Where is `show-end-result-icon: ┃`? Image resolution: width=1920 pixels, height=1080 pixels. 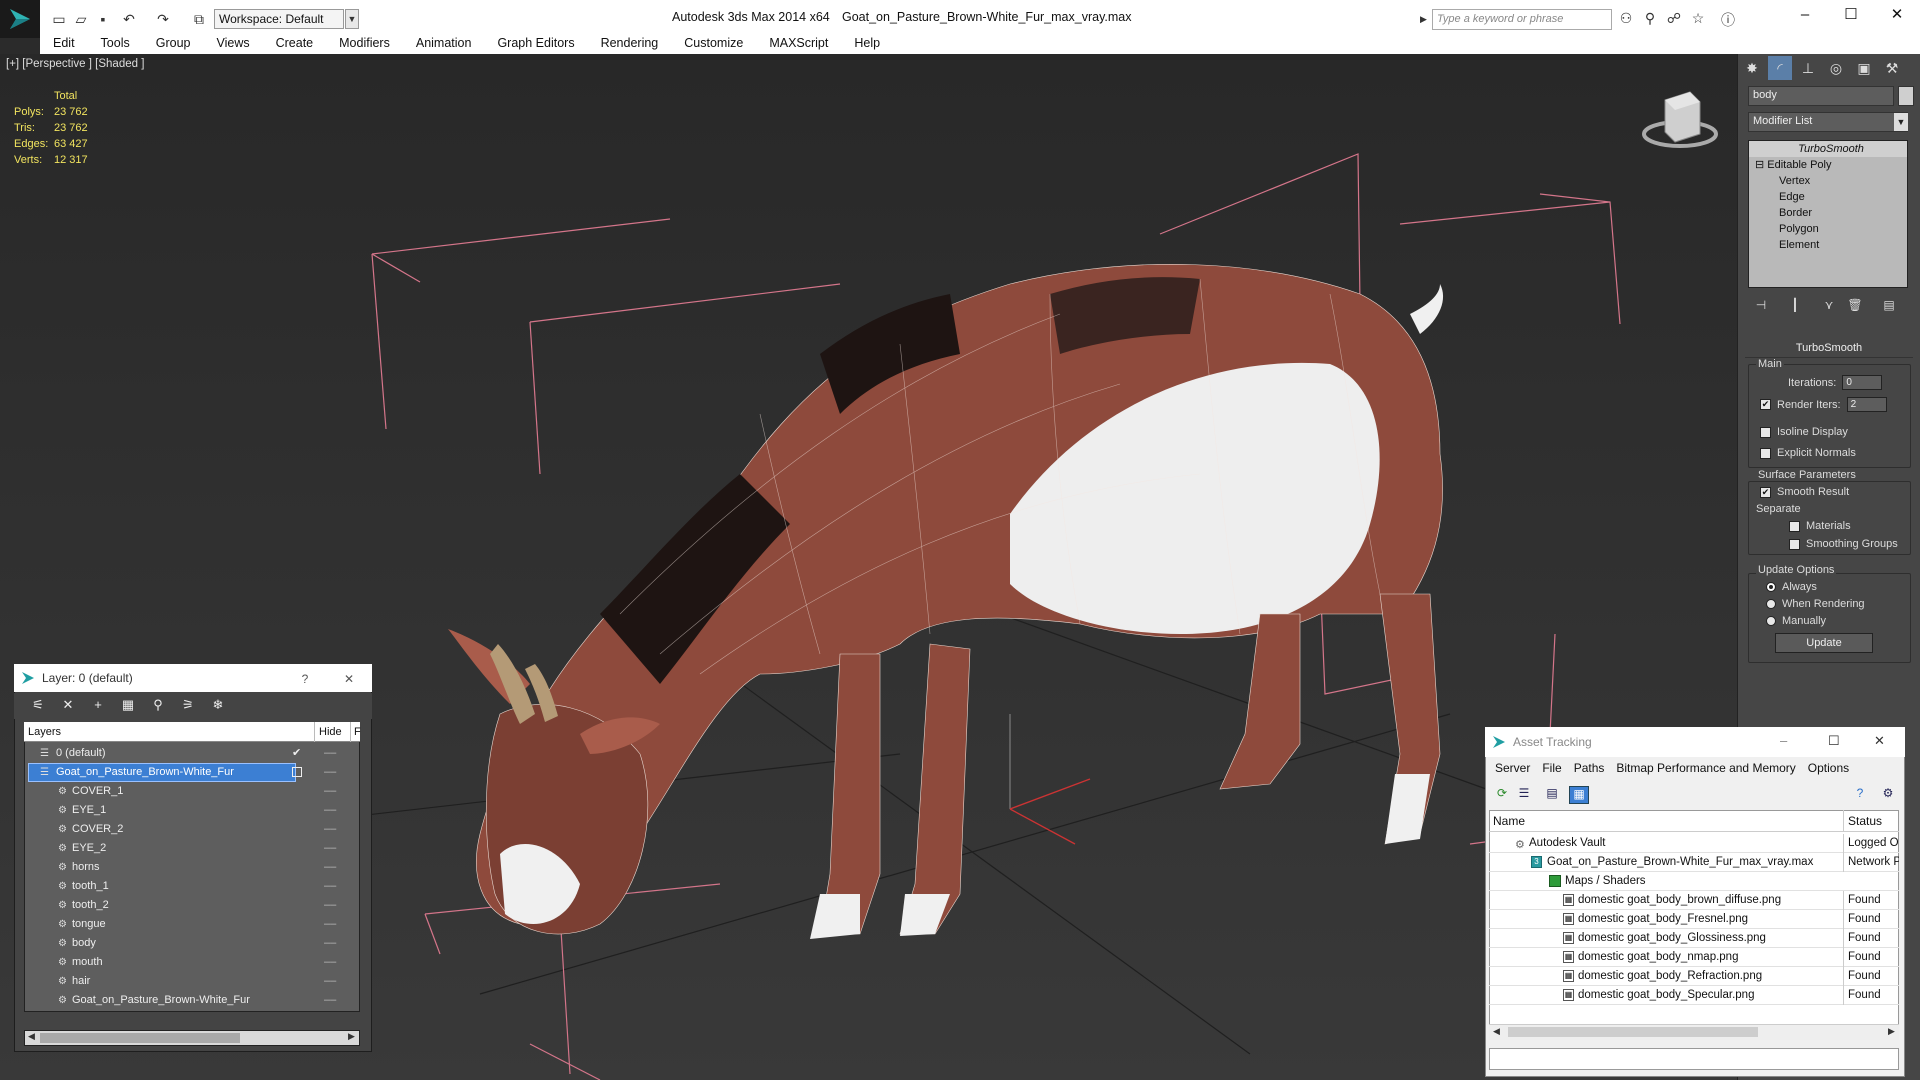 show-end-result-icon: ┃ is located at coordinates (1795, 305).